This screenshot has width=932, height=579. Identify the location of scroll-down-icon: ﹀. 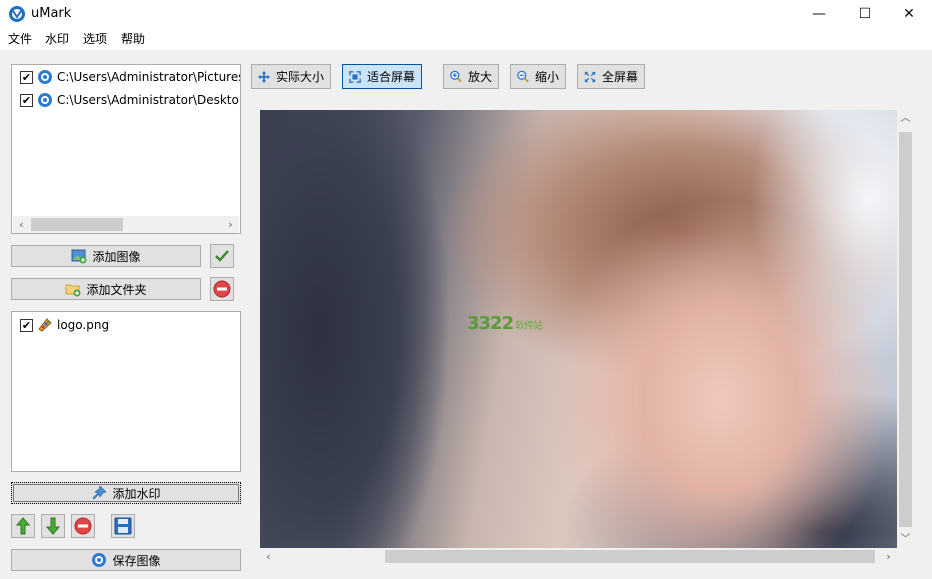
(905, 539).